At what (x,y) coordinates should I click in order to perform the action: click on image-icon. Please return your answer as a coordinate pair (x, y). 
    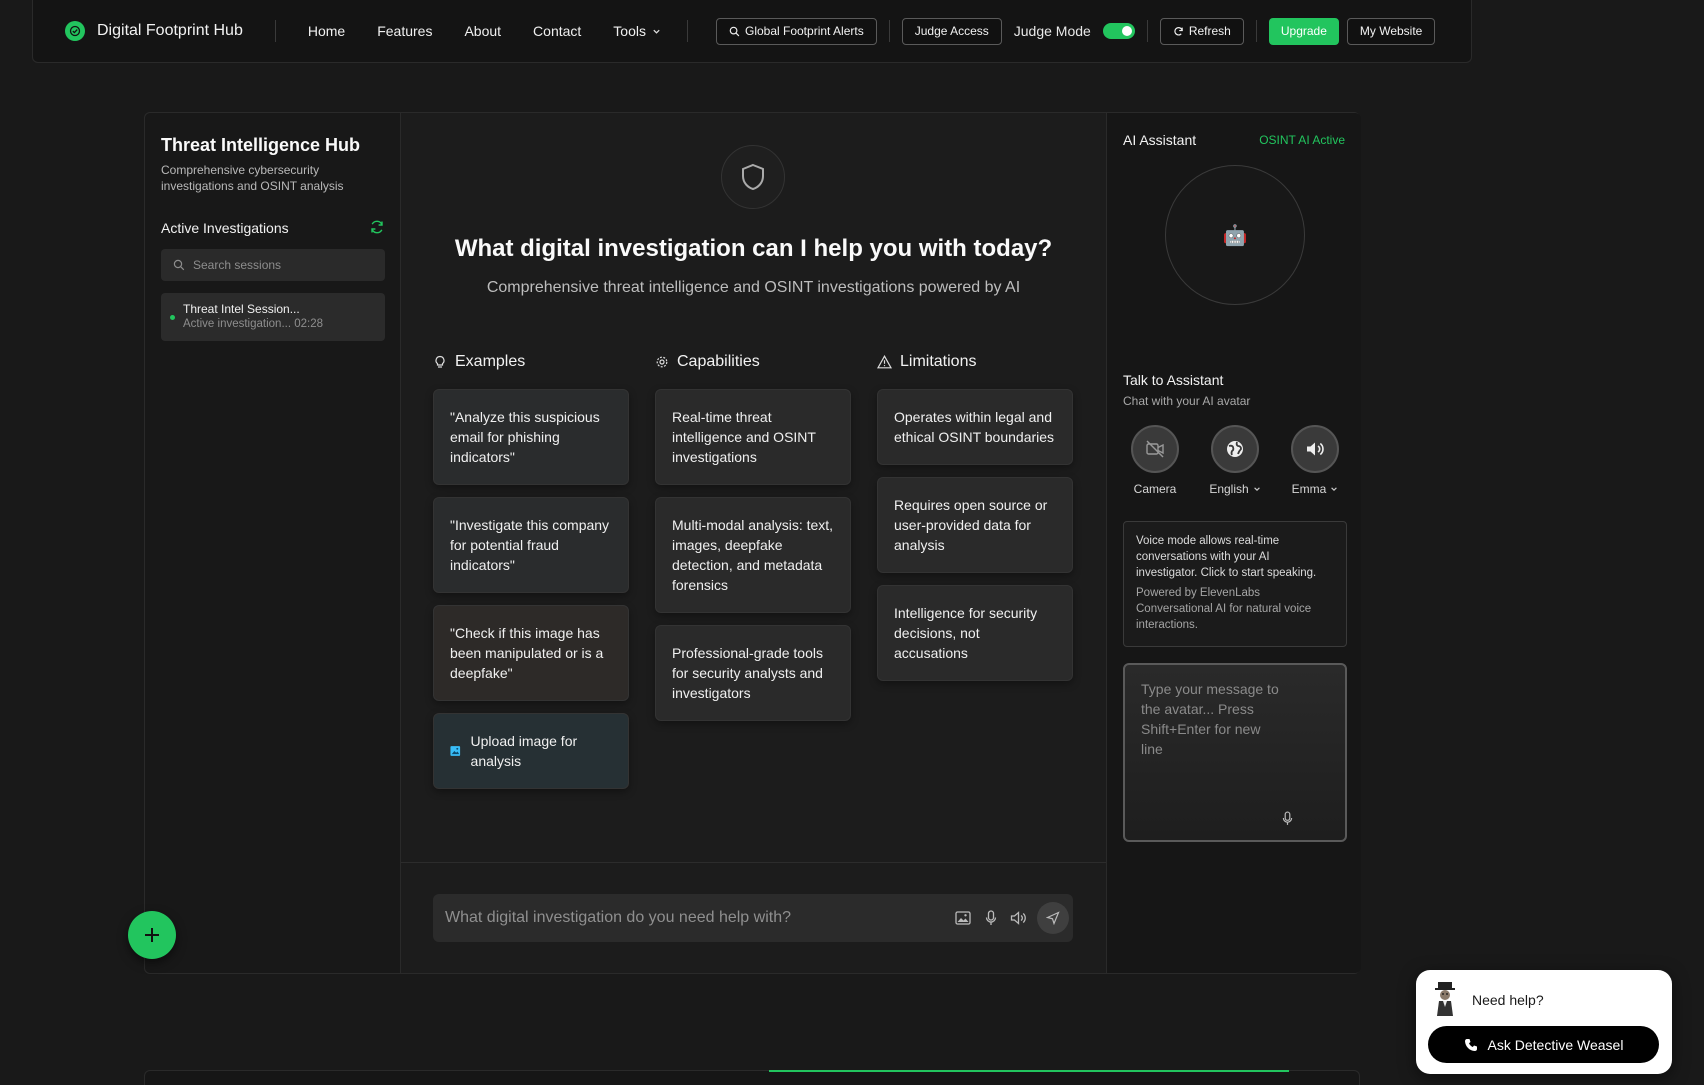
    Looking at the image, I should click on (455, 751).